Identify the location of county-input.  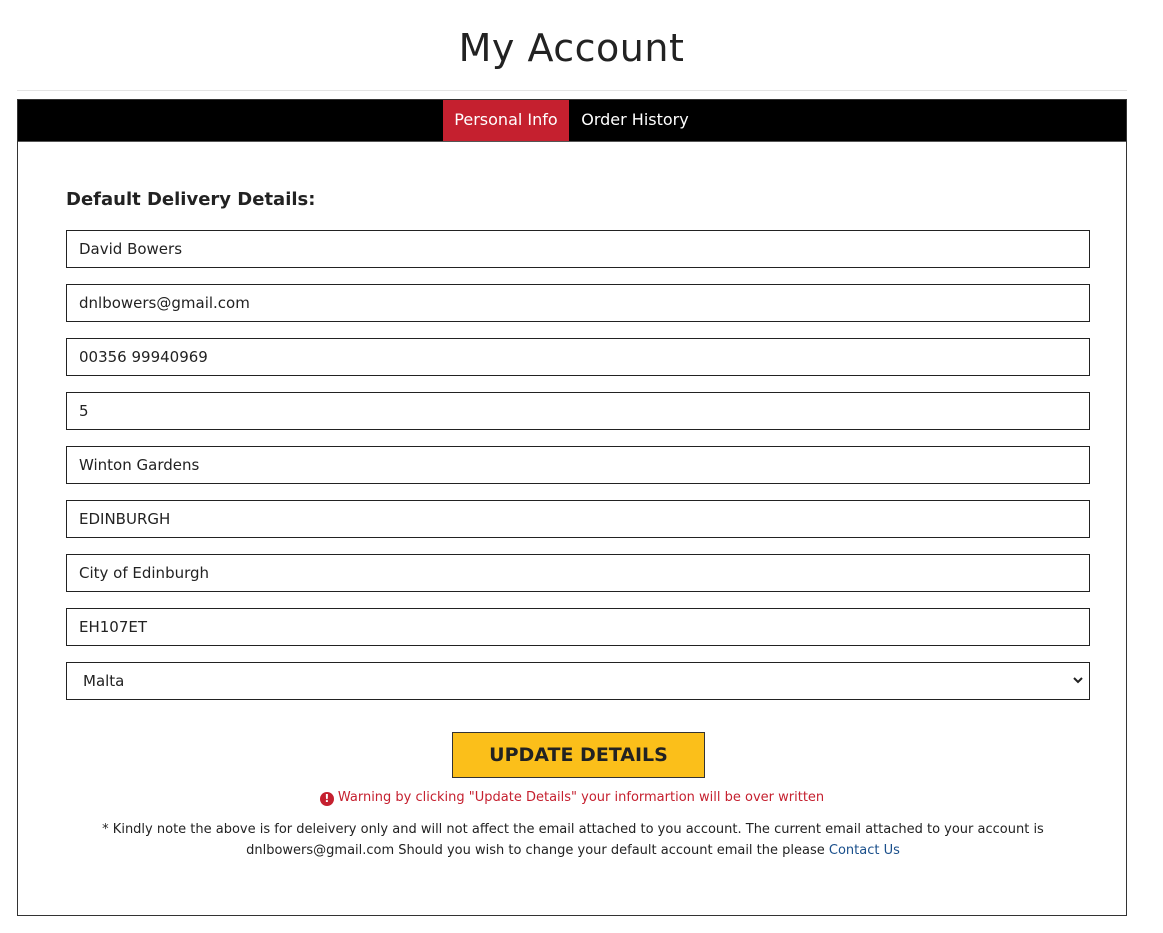
(578, 573).